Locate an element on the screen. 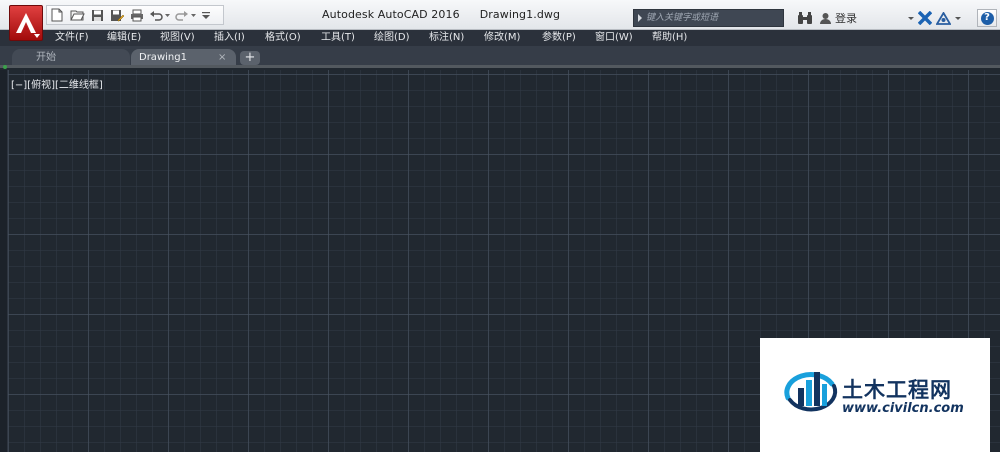 The height and width of the screenshot is (452, 1000). menu-dimension: 标注(N) is located at coordinates (446, 38).